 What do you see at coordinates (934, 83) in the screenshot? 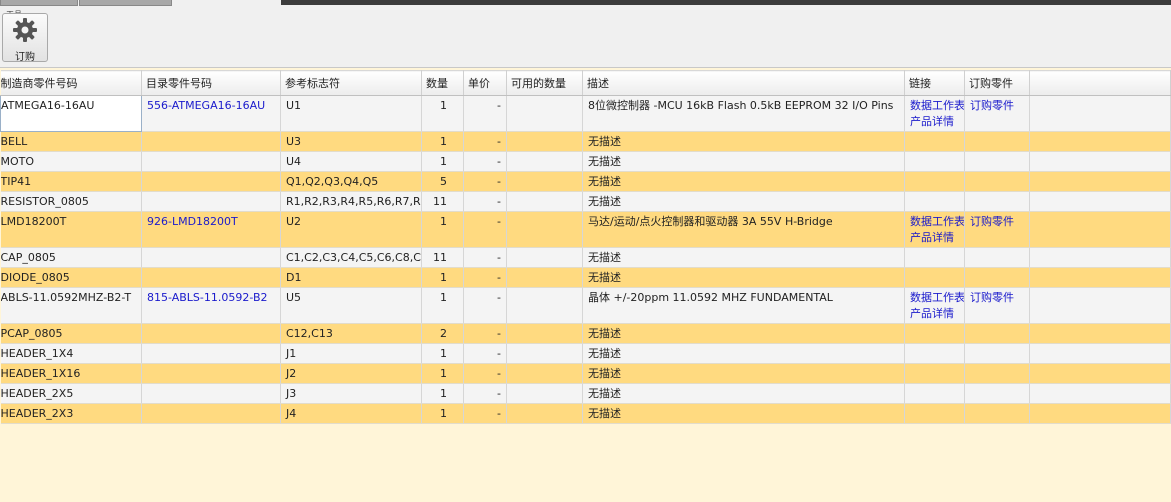
I see `col-header-links: 链接` at bounding box center [934, 83].